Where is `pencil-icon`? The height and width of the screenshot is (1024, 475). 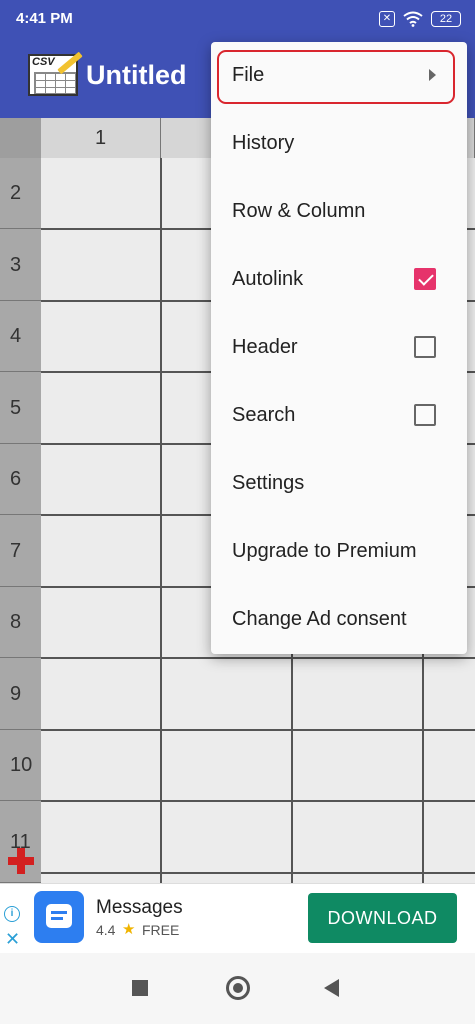 pencil-icon is located at coordinates (70, 63).